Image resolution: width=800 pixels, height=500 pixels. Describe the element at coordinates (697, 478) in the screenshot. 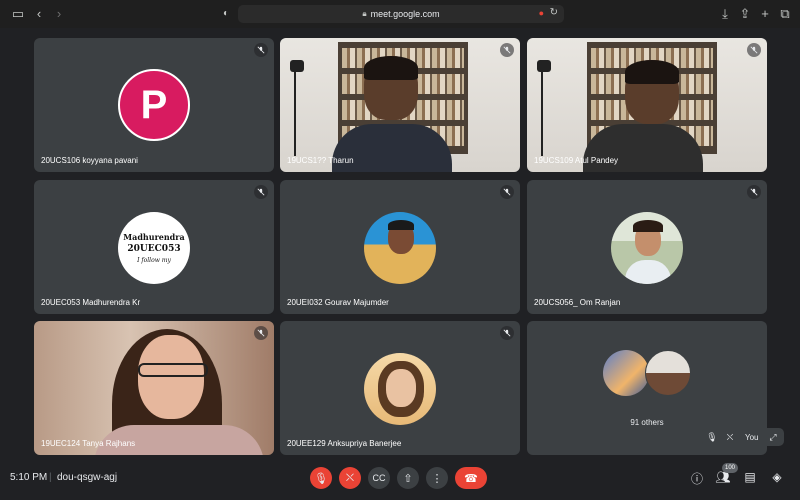

I see `info-icon: ⓘ` at that location.